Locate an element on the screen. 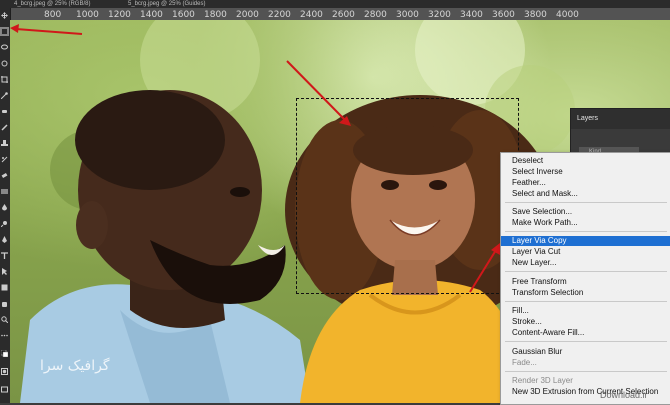 This screenshot has height=405, width=670. ruler-tick: 3800 is located at coordinates (535, 15).